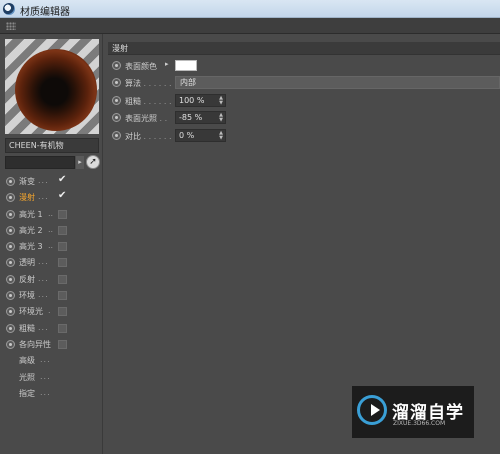  I want to click on prop-roughness: 粗糙 . . . . . . 100 % ▲ ▼, so click(304, 101).